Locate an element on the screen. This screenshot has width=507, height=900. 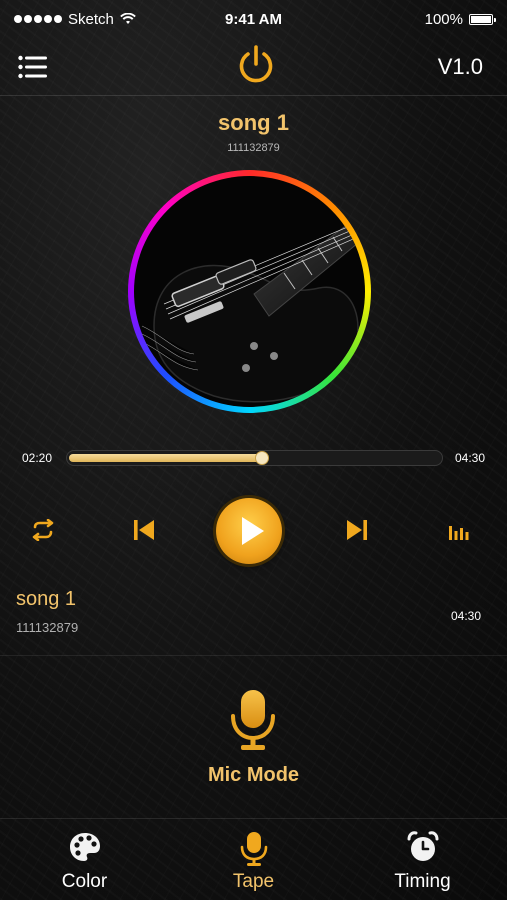
mic-mode-panel: Mic Mode is located at coordinates (253, 739).